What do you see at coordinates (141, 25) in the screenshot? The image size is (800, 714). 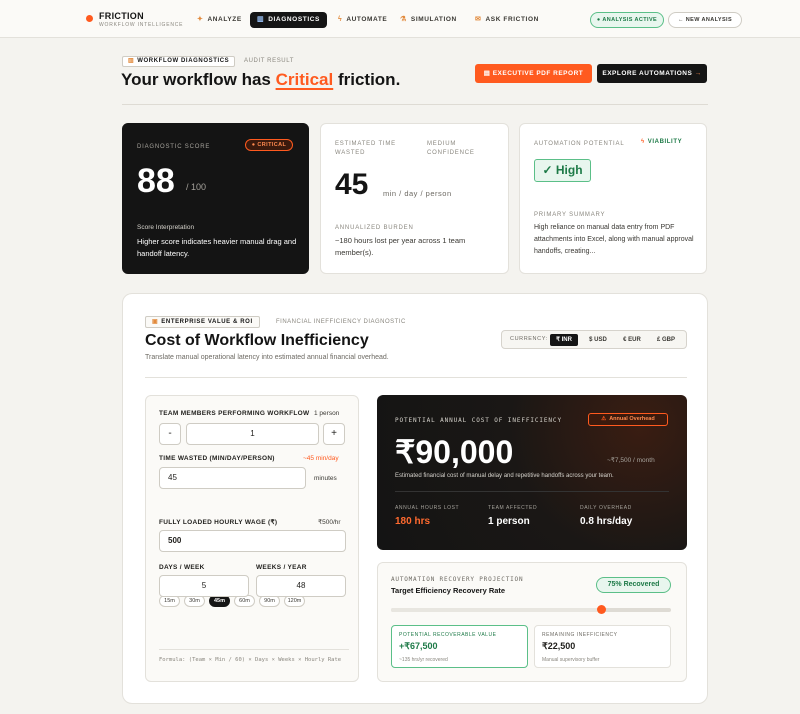 I see `brand-subtitle: WORKFLOW INTELLIGENCE` at bounding box center [141, 25].